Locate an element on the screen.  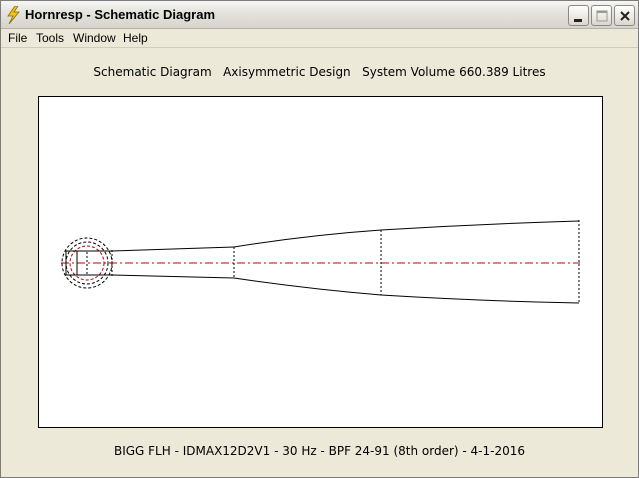
maximize-button is located at coordinates (601, 15).